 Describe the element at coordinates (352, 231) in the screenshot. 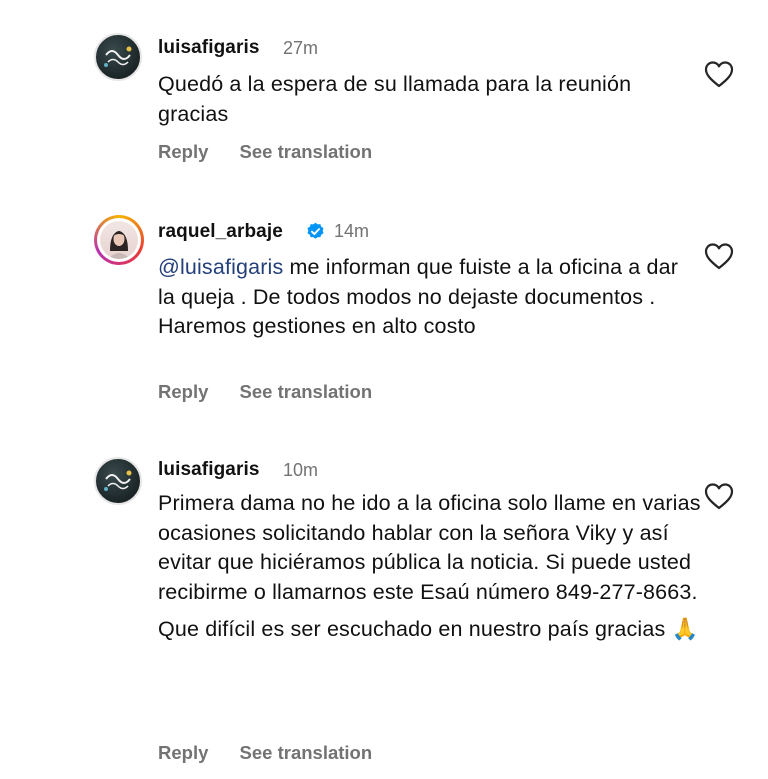

I see `comment-timestamp: 14m` at that location.